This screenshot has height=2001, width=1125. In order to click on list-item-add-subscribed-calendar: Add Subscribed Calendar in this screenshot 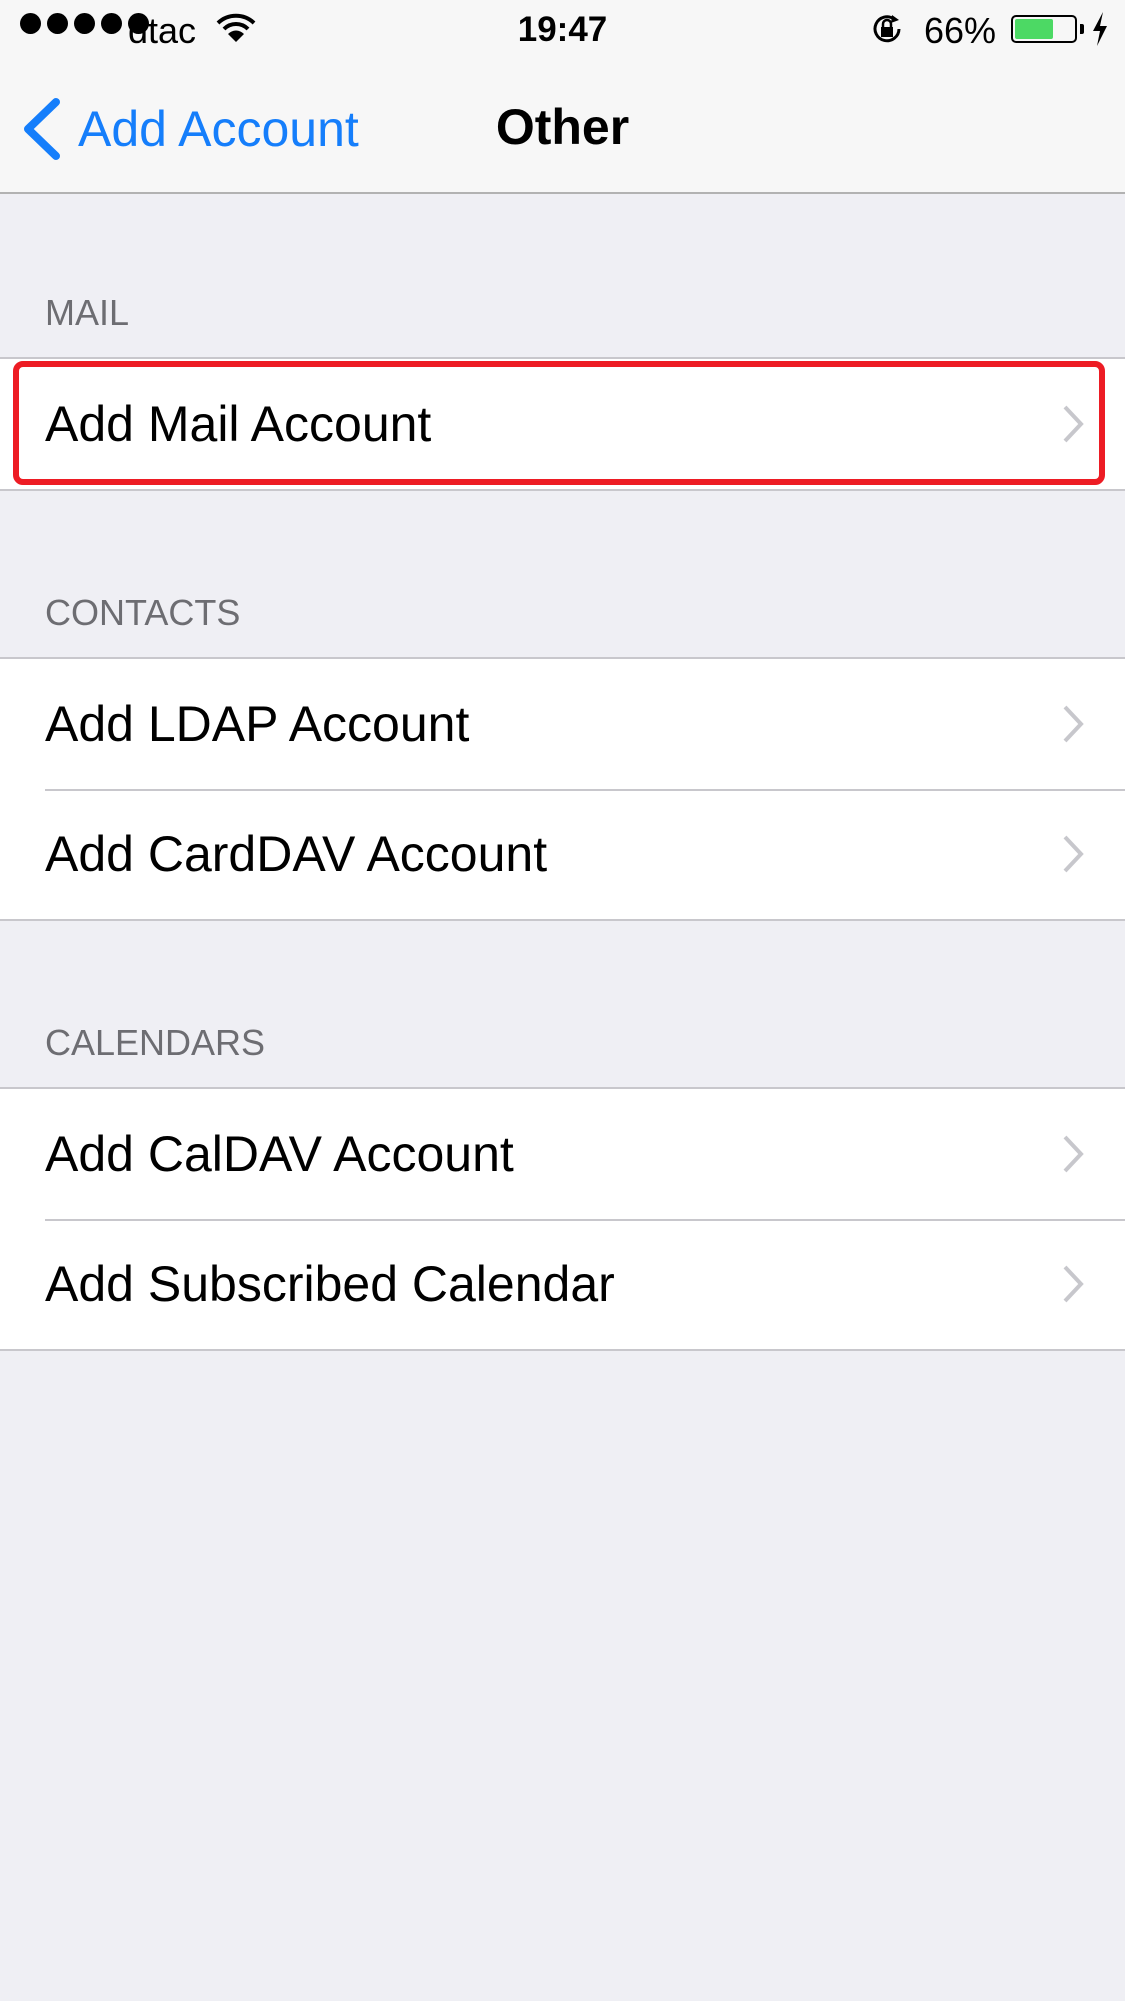, I will do `click(562, 1284)`.